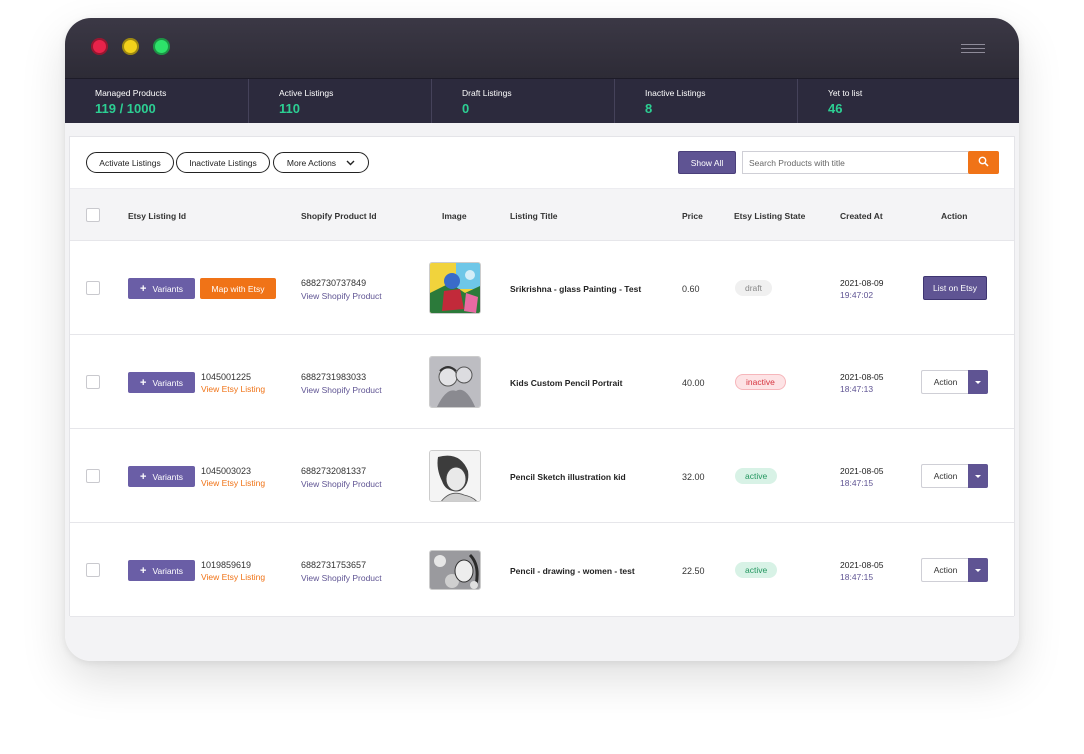  What do you see at coordinates (289, 108) in the screenshot?
I see `stat-value: 110` at bounding box center [289, 108].